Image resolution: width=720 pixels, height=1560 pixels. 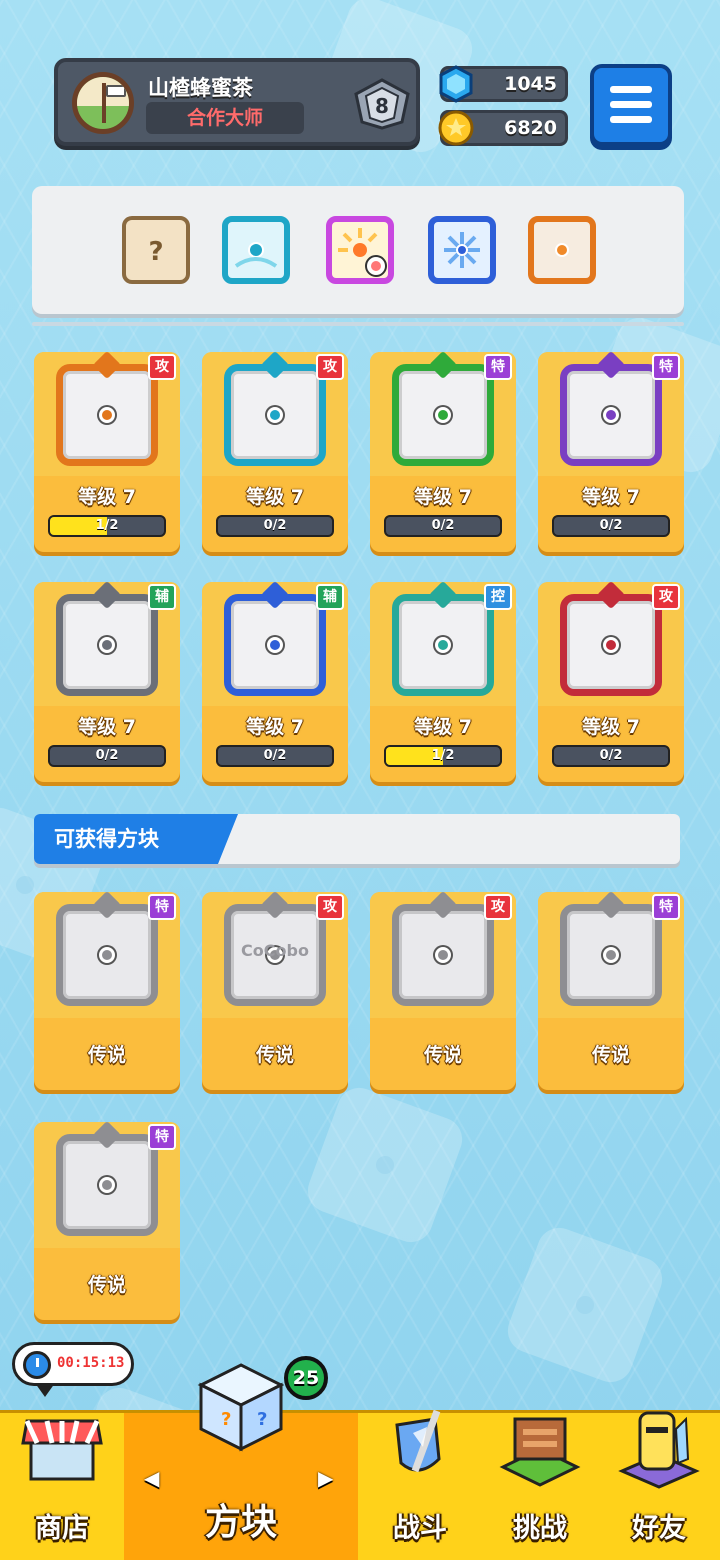 I want to click on dice-card: 控等级 7 1/2, so click(x=443, y=682).